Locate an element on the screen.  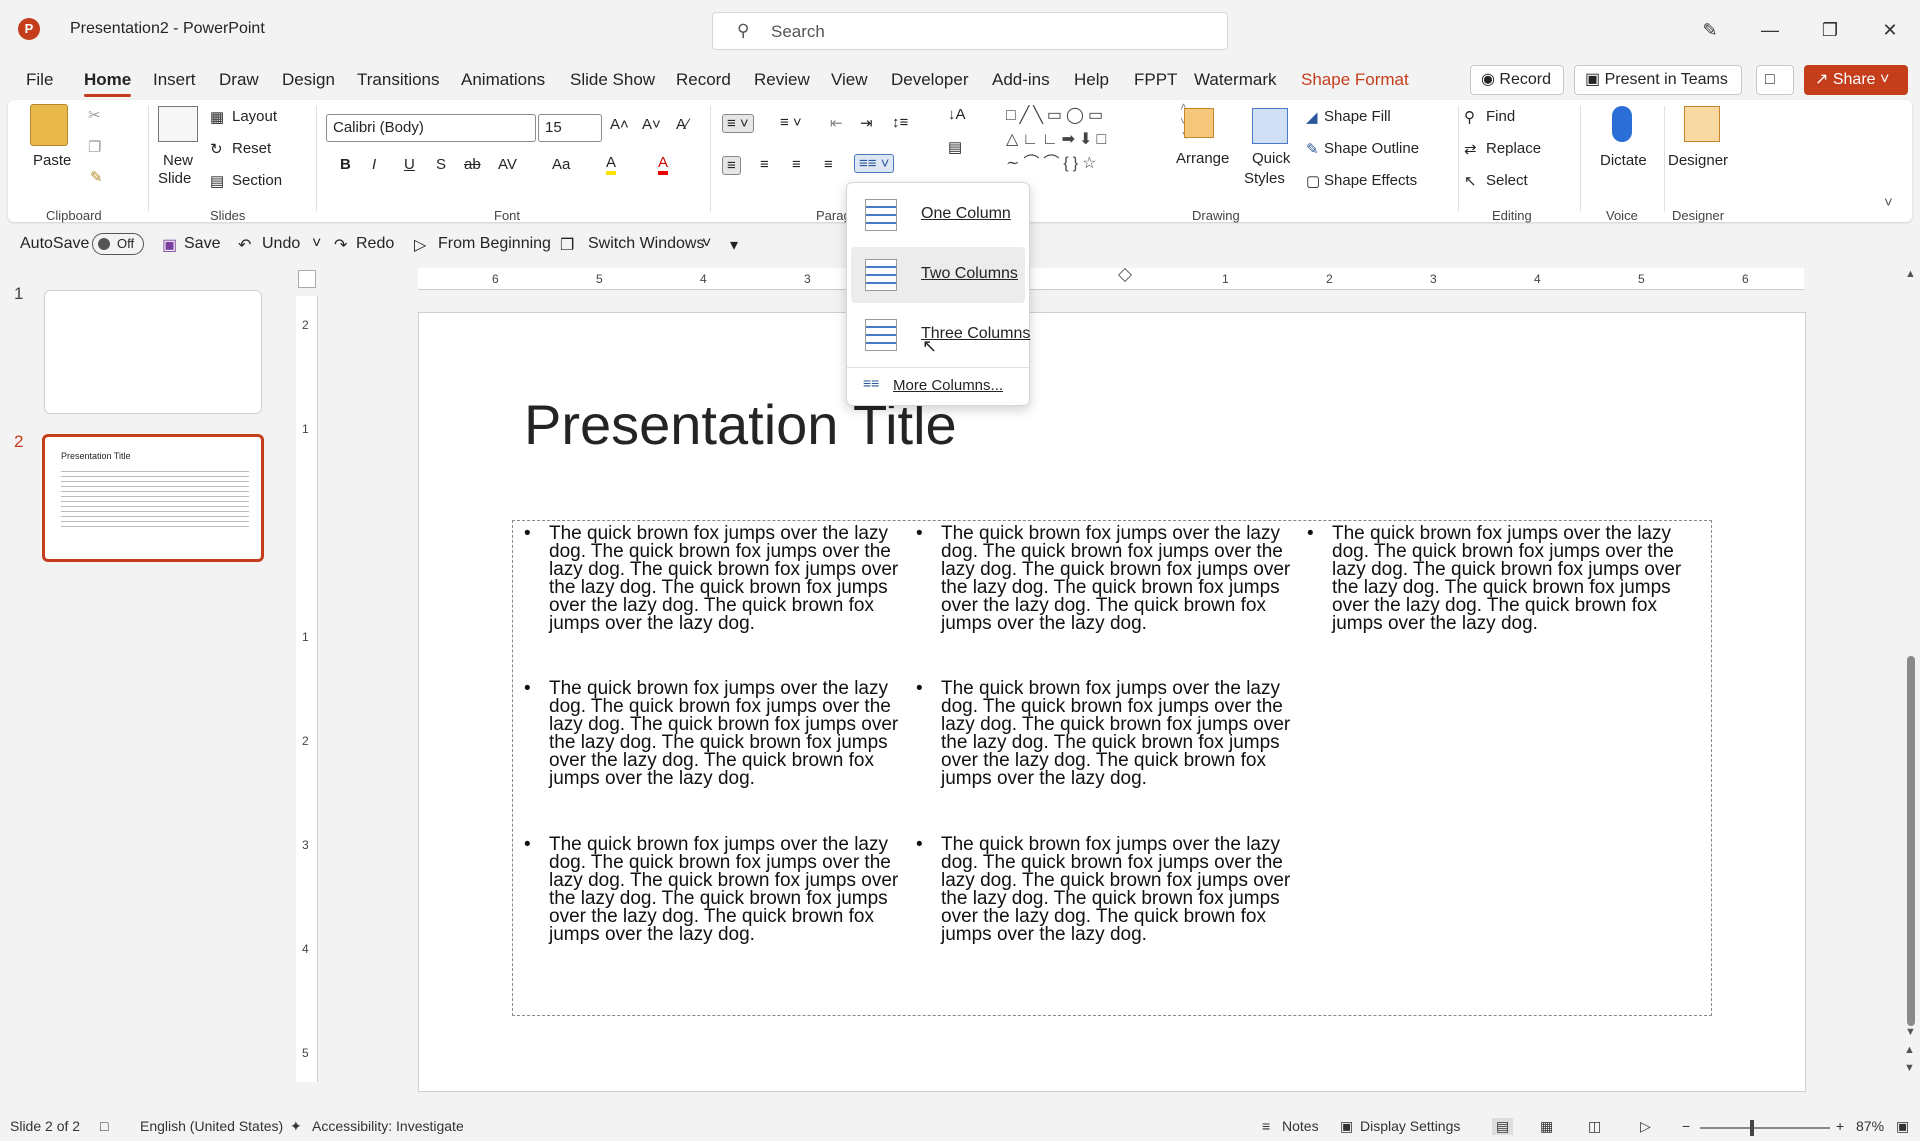
layout-button: Layout is located at coordinates (254, 116).